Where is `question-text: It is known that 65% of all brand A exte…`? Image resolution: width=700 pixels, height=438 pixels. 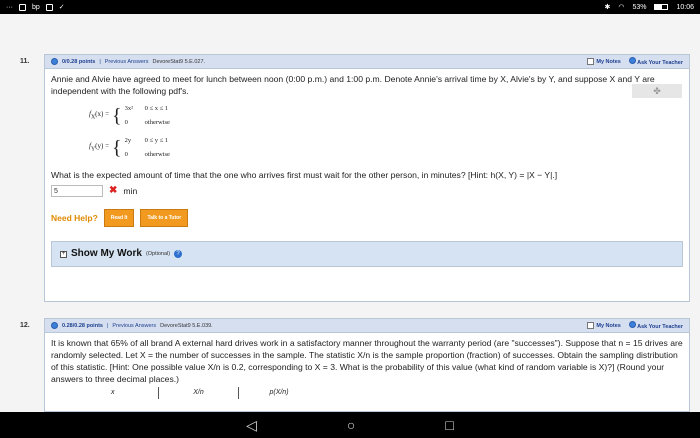 question-text: It is known that 65% of all brand A exte… is located at coordinates (367, 361).